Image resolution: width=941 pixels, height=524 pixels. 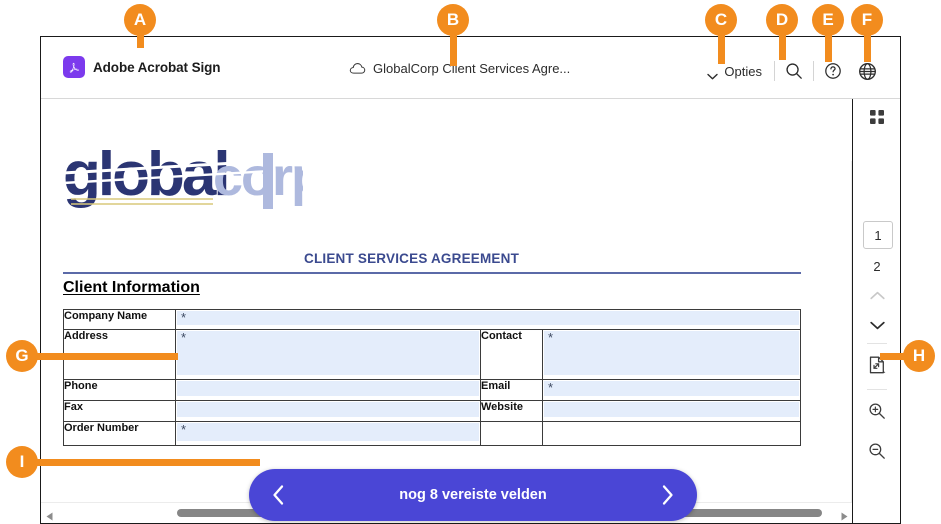 What do you see at coordinates (919, 356) in the screenshot?
I see `annotation-badge-h: H` at bounding box center [919, 356].